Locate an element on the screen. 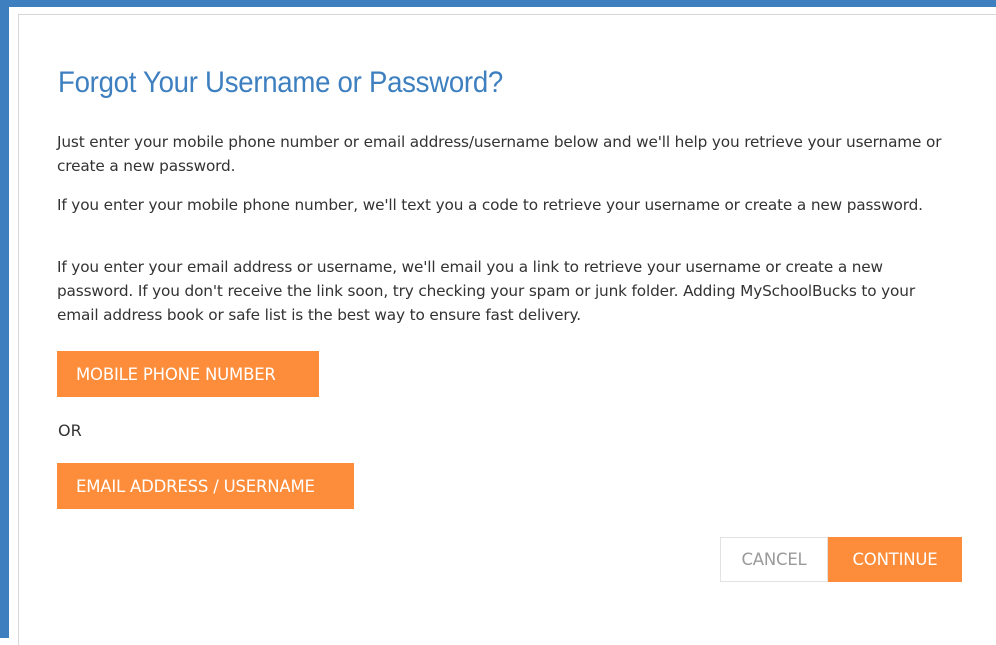  or-separator-label: OR is located at coordinates (70, 430).